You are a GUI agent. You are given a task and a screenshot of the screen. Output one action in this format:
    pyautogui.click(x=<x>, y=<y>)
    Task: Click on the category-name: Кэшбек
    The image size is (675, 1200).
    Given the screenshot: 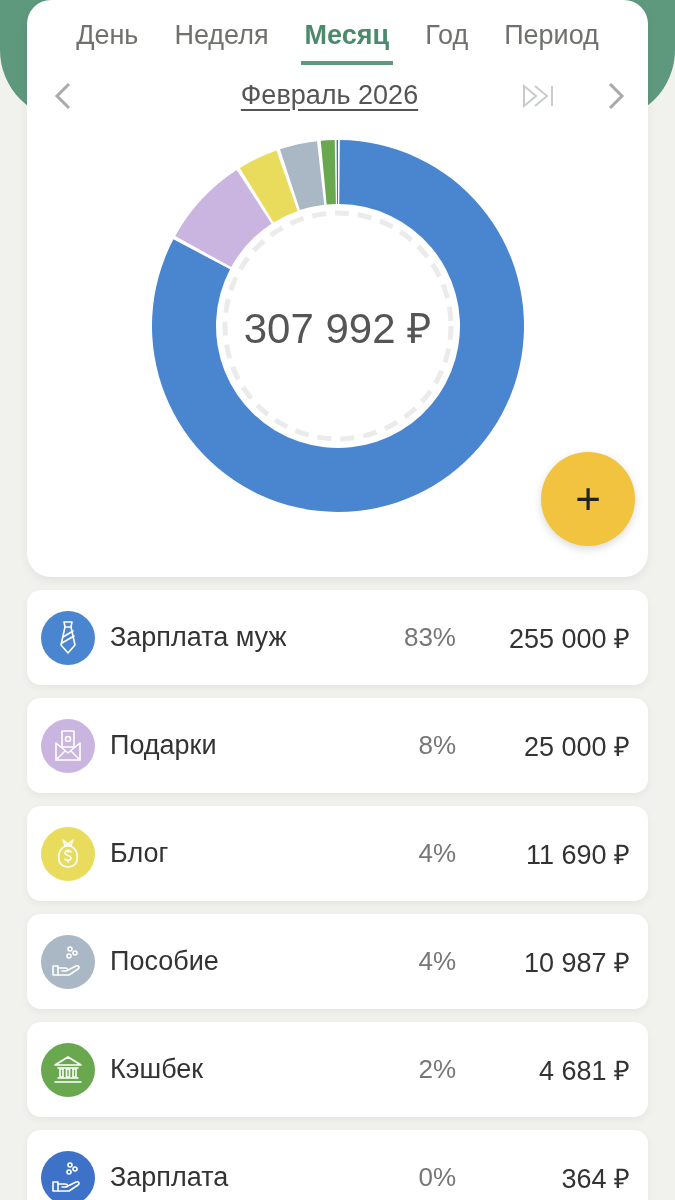 What is the action you would take?
    pyautogui.click(x=157, y=1069)
    